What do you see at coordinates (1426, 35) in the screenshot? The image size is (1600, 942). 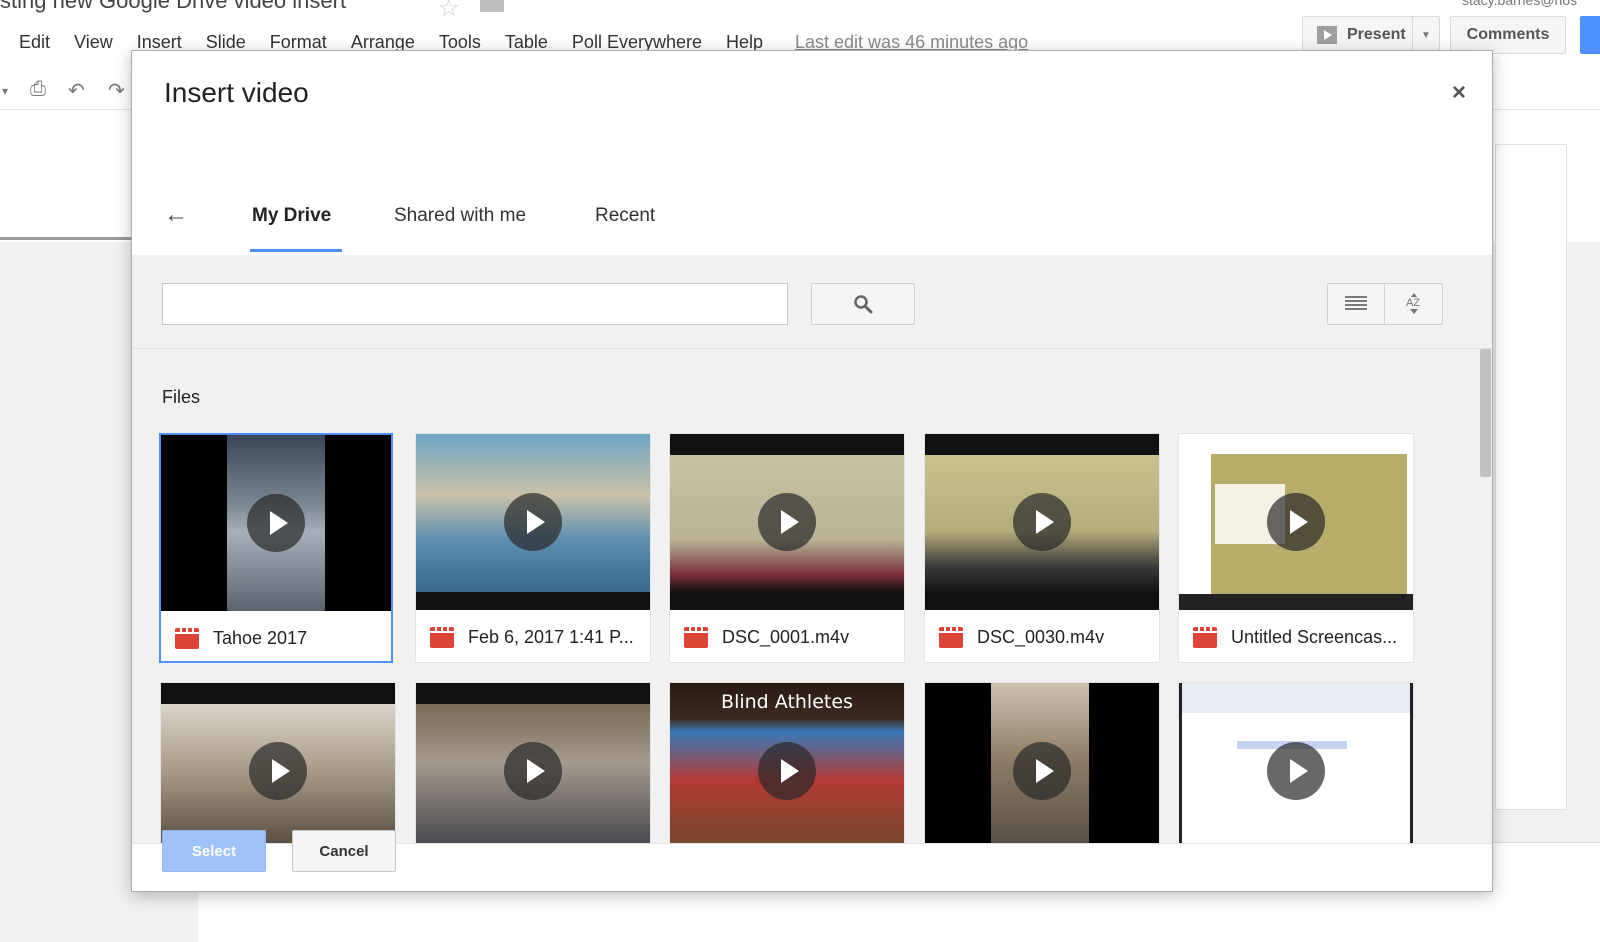 I see `present-dropdown-icon: ▼` at bounding box center [1426, 35].